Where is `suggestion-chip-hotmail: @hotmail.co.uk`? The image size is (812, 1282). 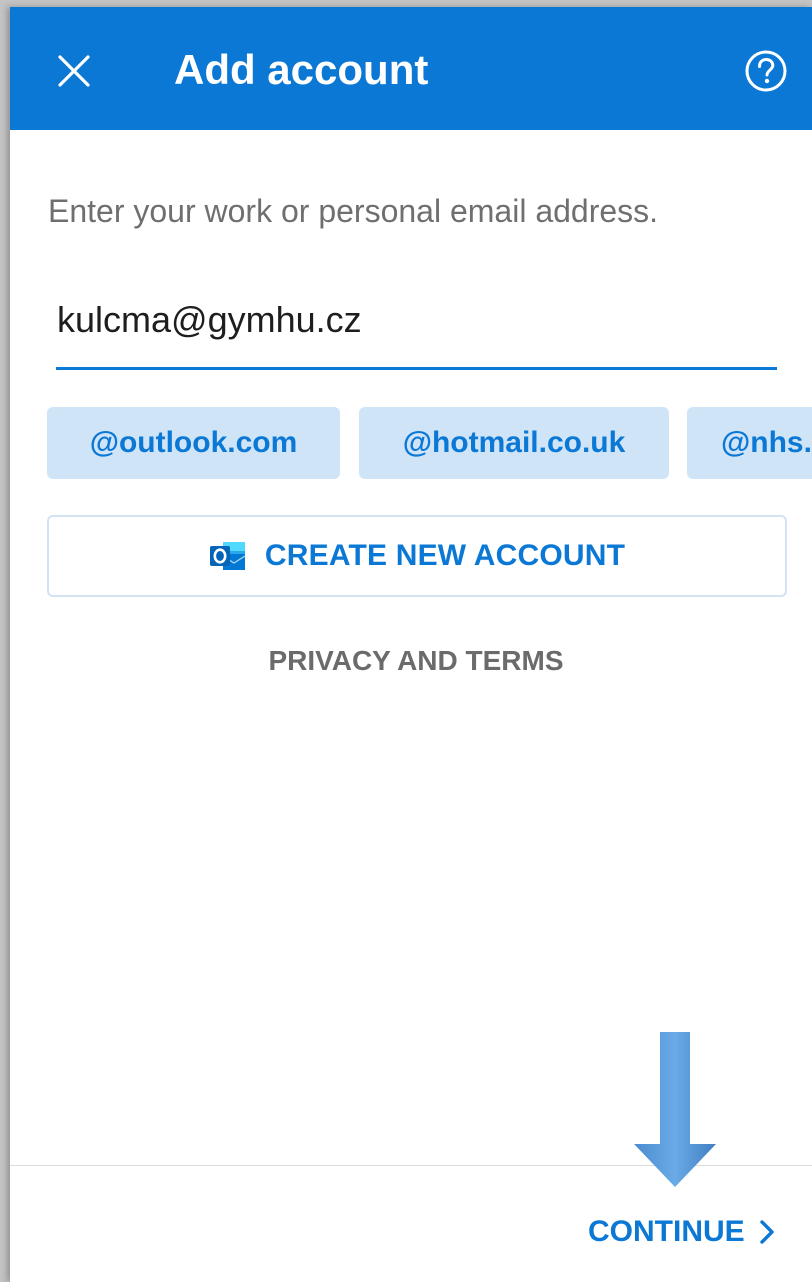 suggestion-chip-hotmail: @hotmail.co.uk is located at coordinates (514, 443).